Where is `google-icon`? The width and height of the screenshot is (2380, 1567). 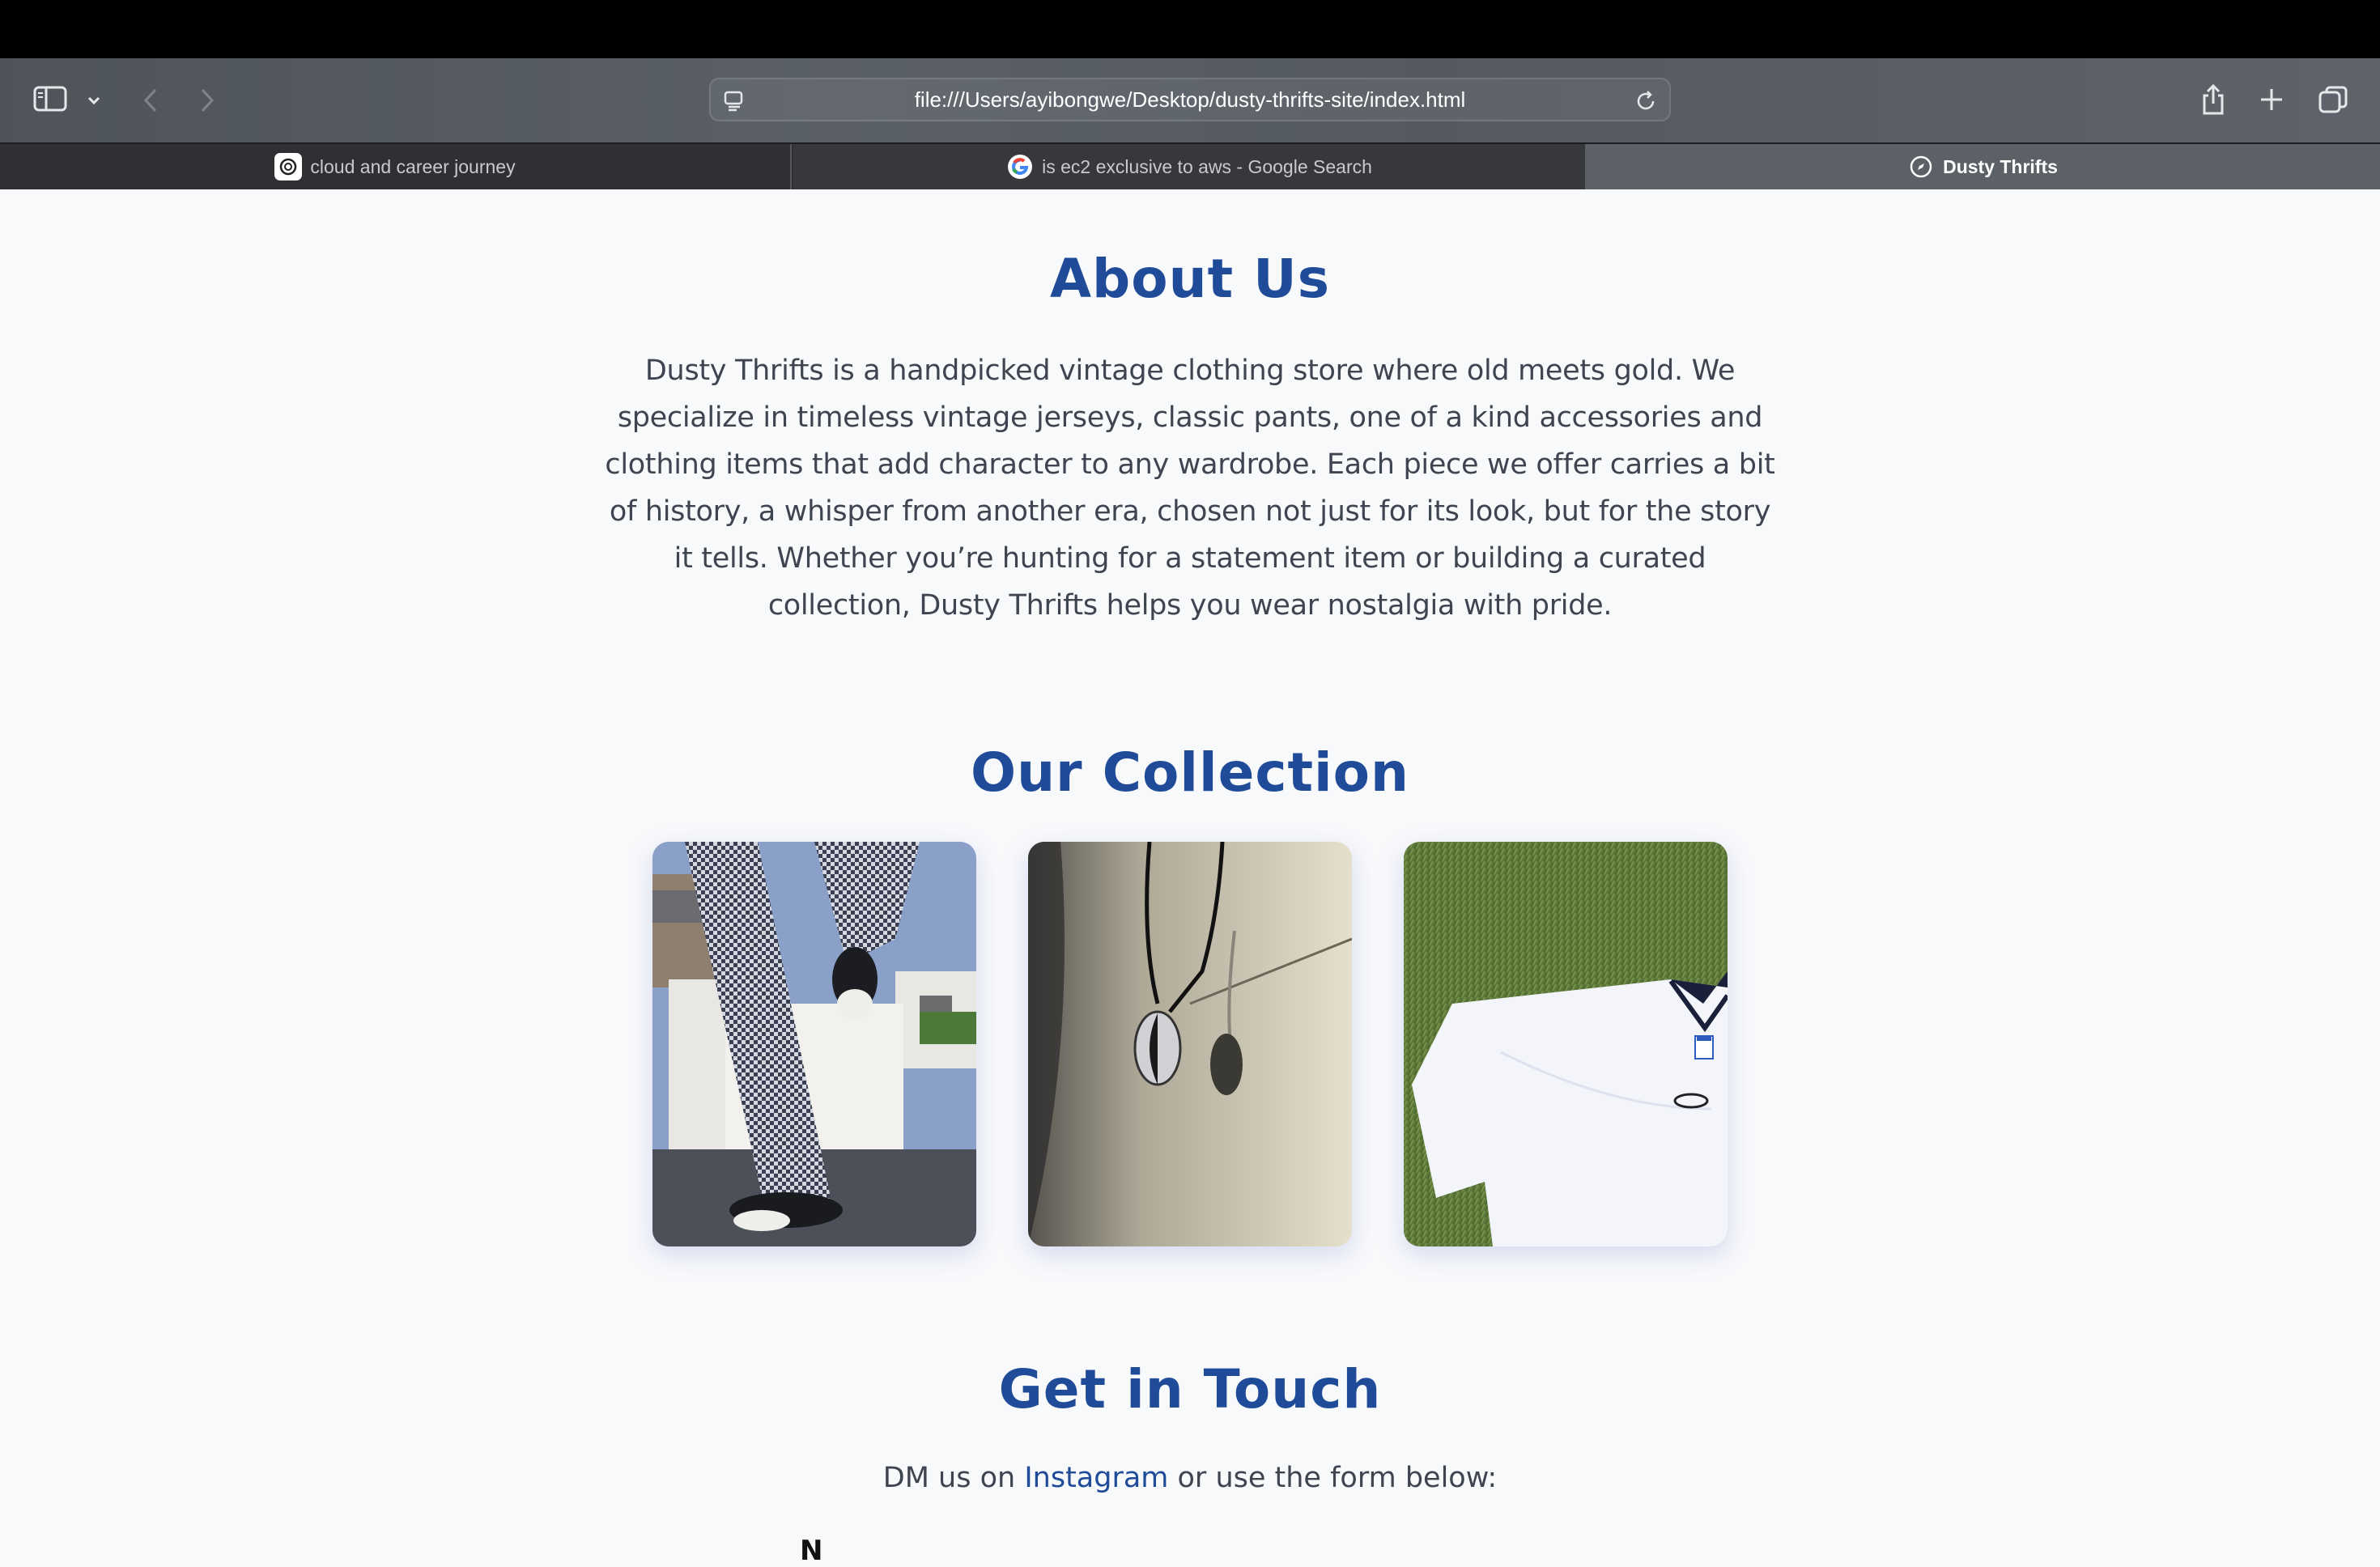 google-icon is located at coordinates (1020, 166).